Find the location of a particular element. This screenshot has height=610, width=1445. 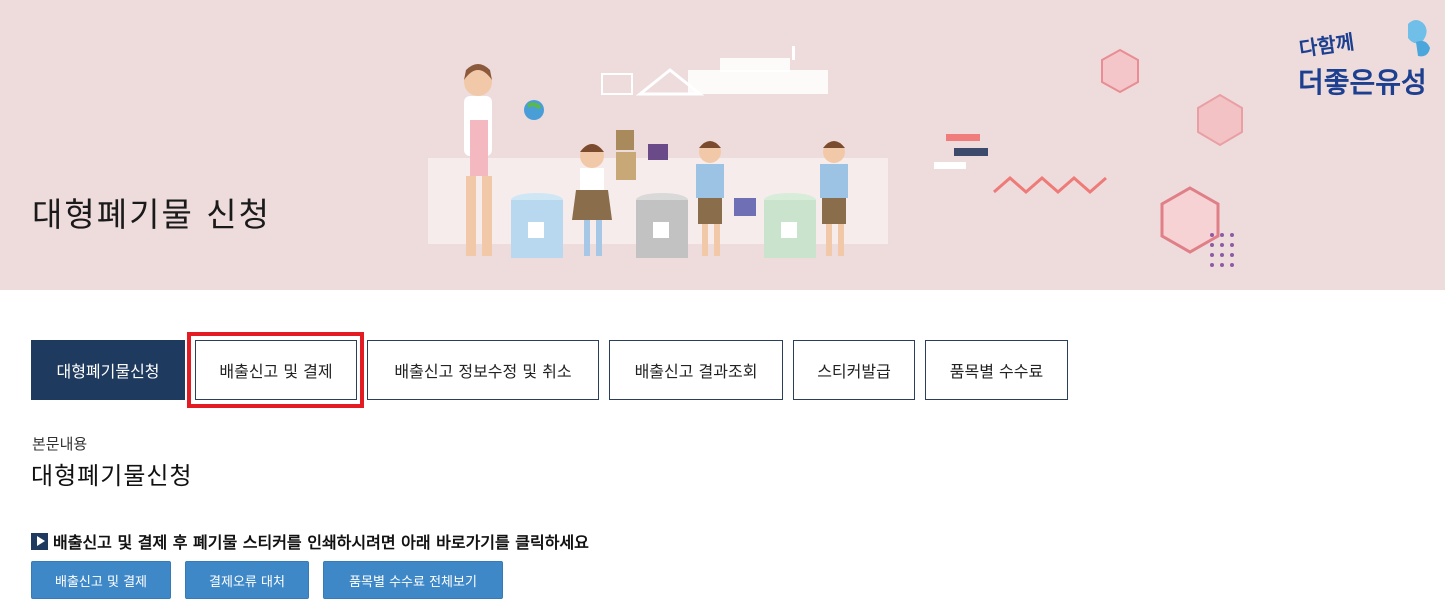

page-title: 대형폐기물신청 is located at coordinates (112, 476).